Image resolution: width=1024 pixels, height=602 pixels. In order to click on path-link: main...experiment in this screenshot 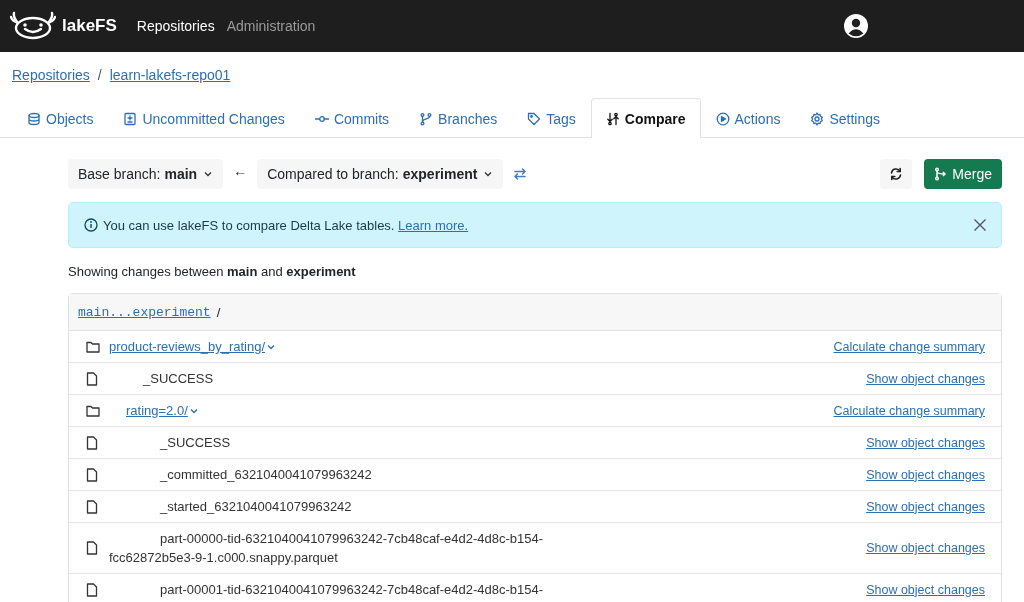, I will do `click(144, 312)`.